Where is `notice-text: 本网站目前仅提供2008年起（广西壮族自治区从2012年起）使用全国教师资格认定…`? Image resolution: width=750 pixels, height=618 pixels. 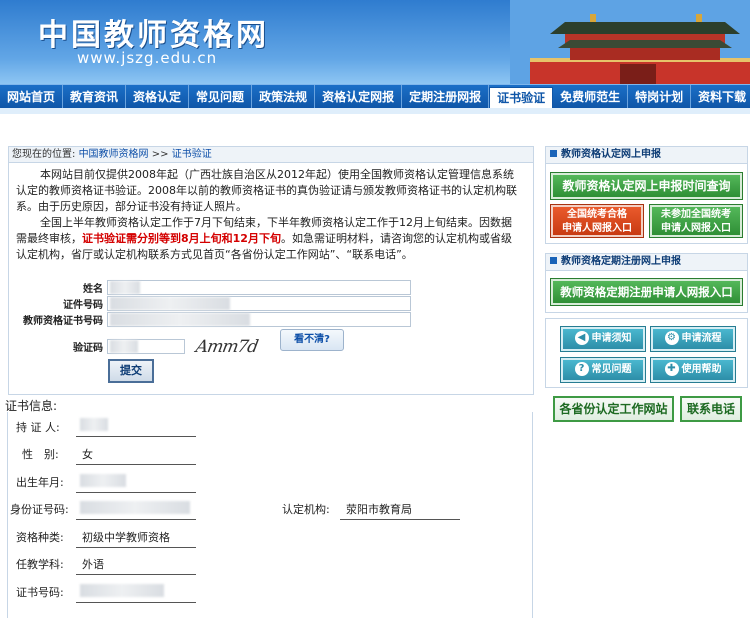
notice-text: 本网站目前仅提供2008年起（广西壮族自治区从2012年起）使用全国教师资格认定… is located at coordinates (269, 215).